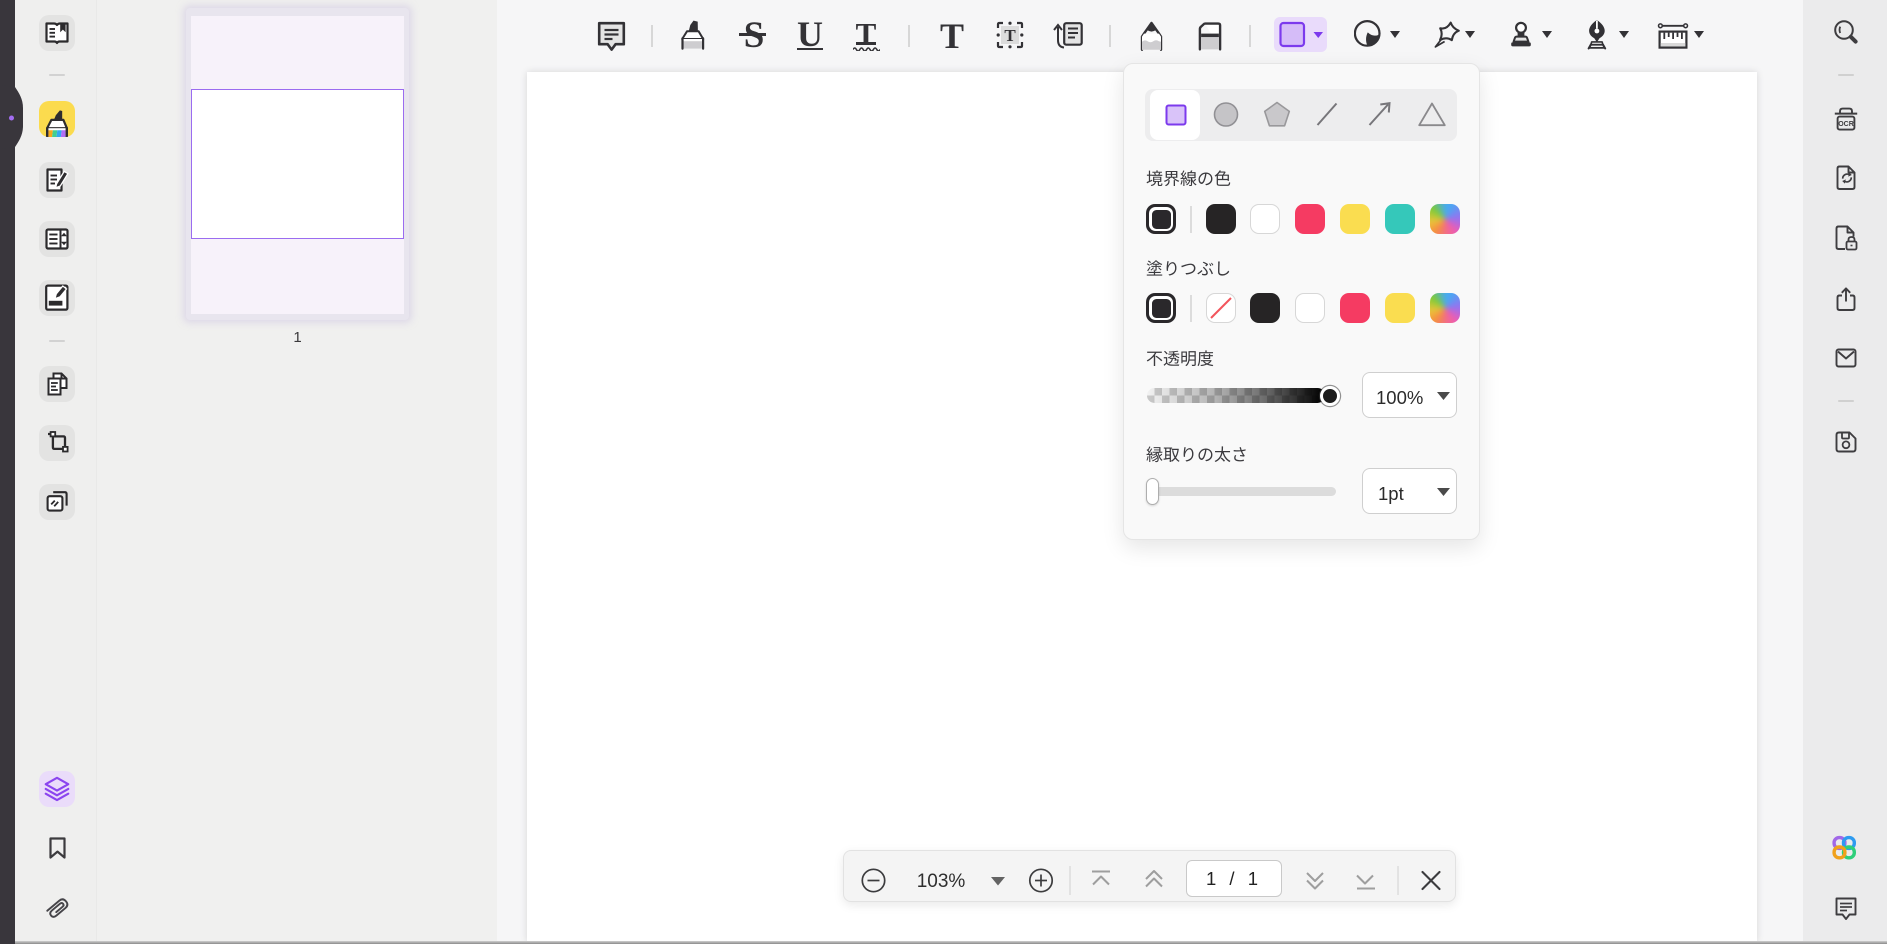 The height and width of the screenshot is (944, 1887). What do you see at coordinates (1010, 35) in the screenshot?
I see `svg-text: T` at bounding box center [1010, 35].